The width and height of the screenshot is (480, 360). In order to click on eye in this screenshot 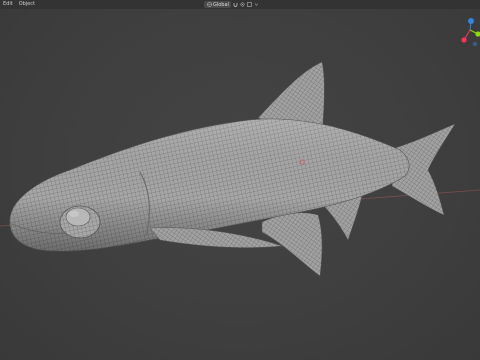, I will do `click(78, 217)`.